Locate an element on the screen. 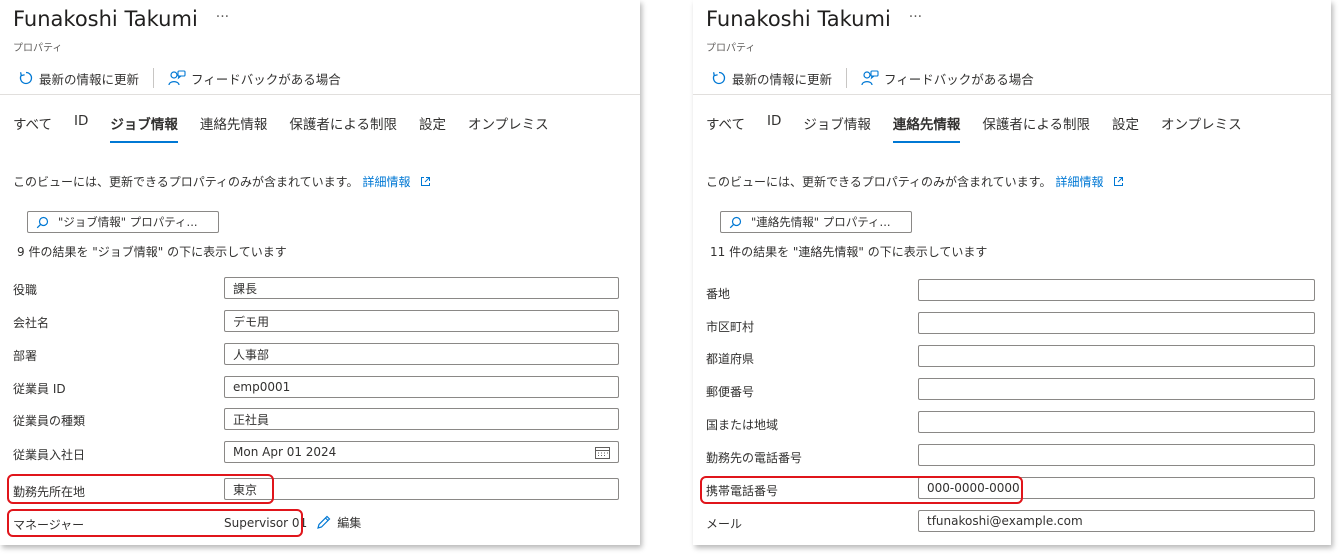 The width and height of the screenshot is (1339, 554). field-label-city: 市区町村 is located at coordinates (730, 327).